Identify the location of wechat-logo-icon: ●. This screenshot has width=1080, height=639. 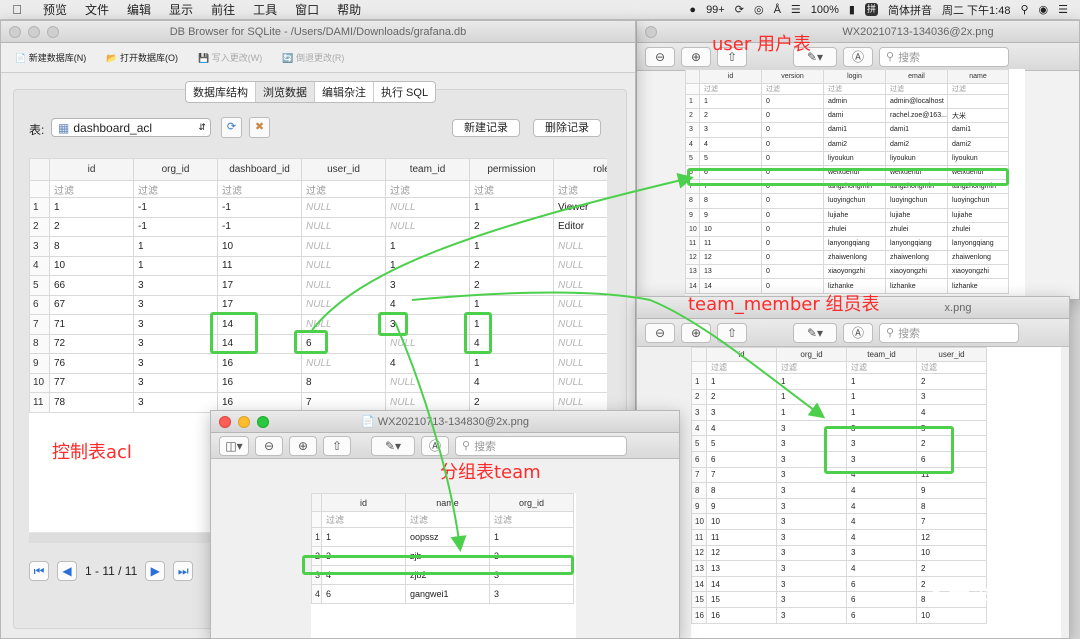
(936, 593).